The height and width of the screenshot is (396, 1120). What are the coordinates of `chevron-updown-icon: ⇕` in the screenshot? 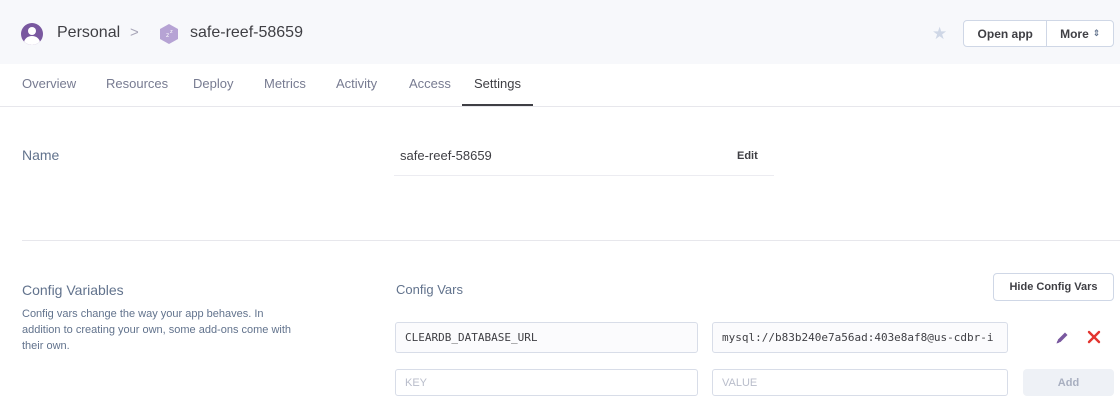 It's located at (1096, 33).